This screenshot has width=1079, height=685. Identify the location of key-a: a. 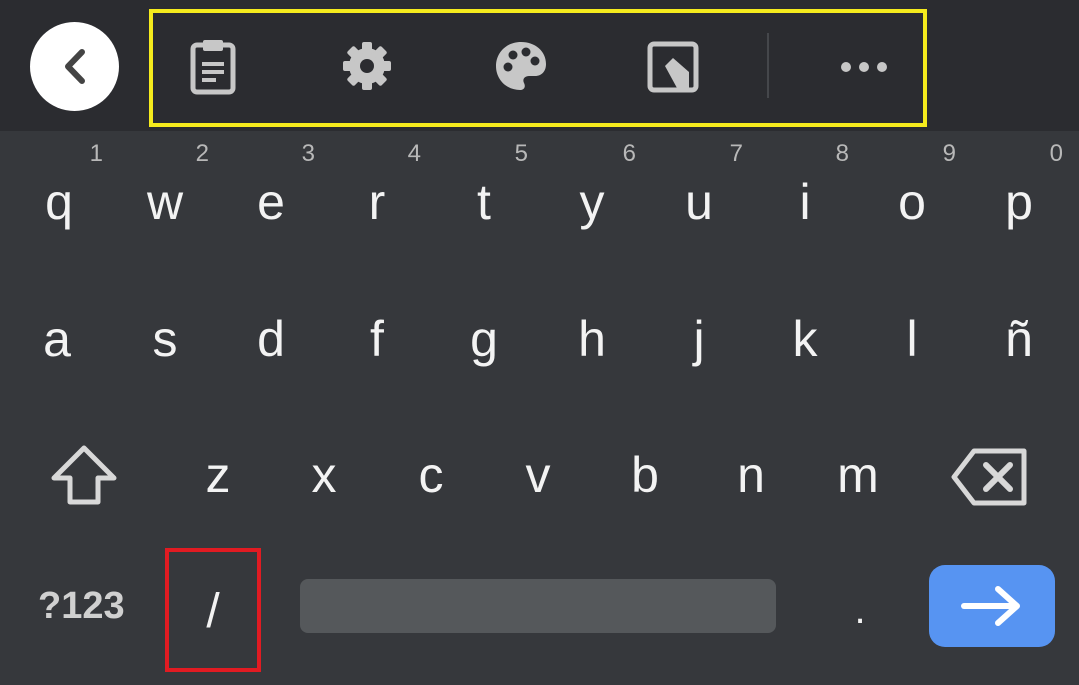
(57, 339).